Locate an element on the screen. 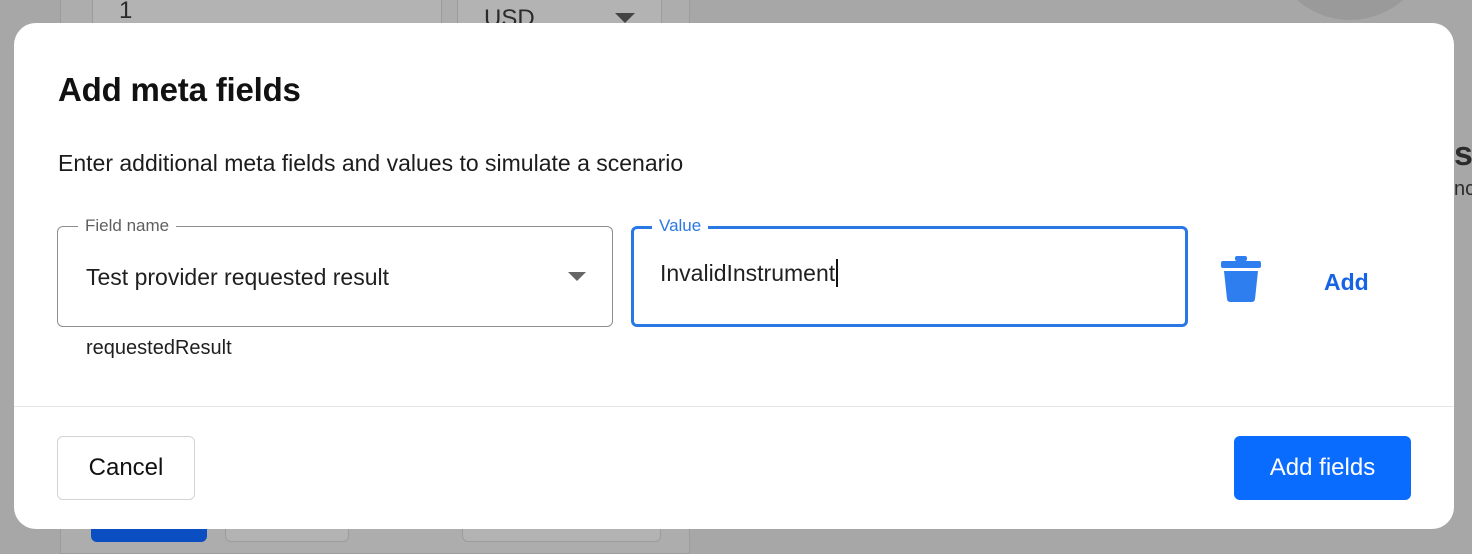  value-text-wrapper: InvalidInstrument is located at coordinates (749, 273).